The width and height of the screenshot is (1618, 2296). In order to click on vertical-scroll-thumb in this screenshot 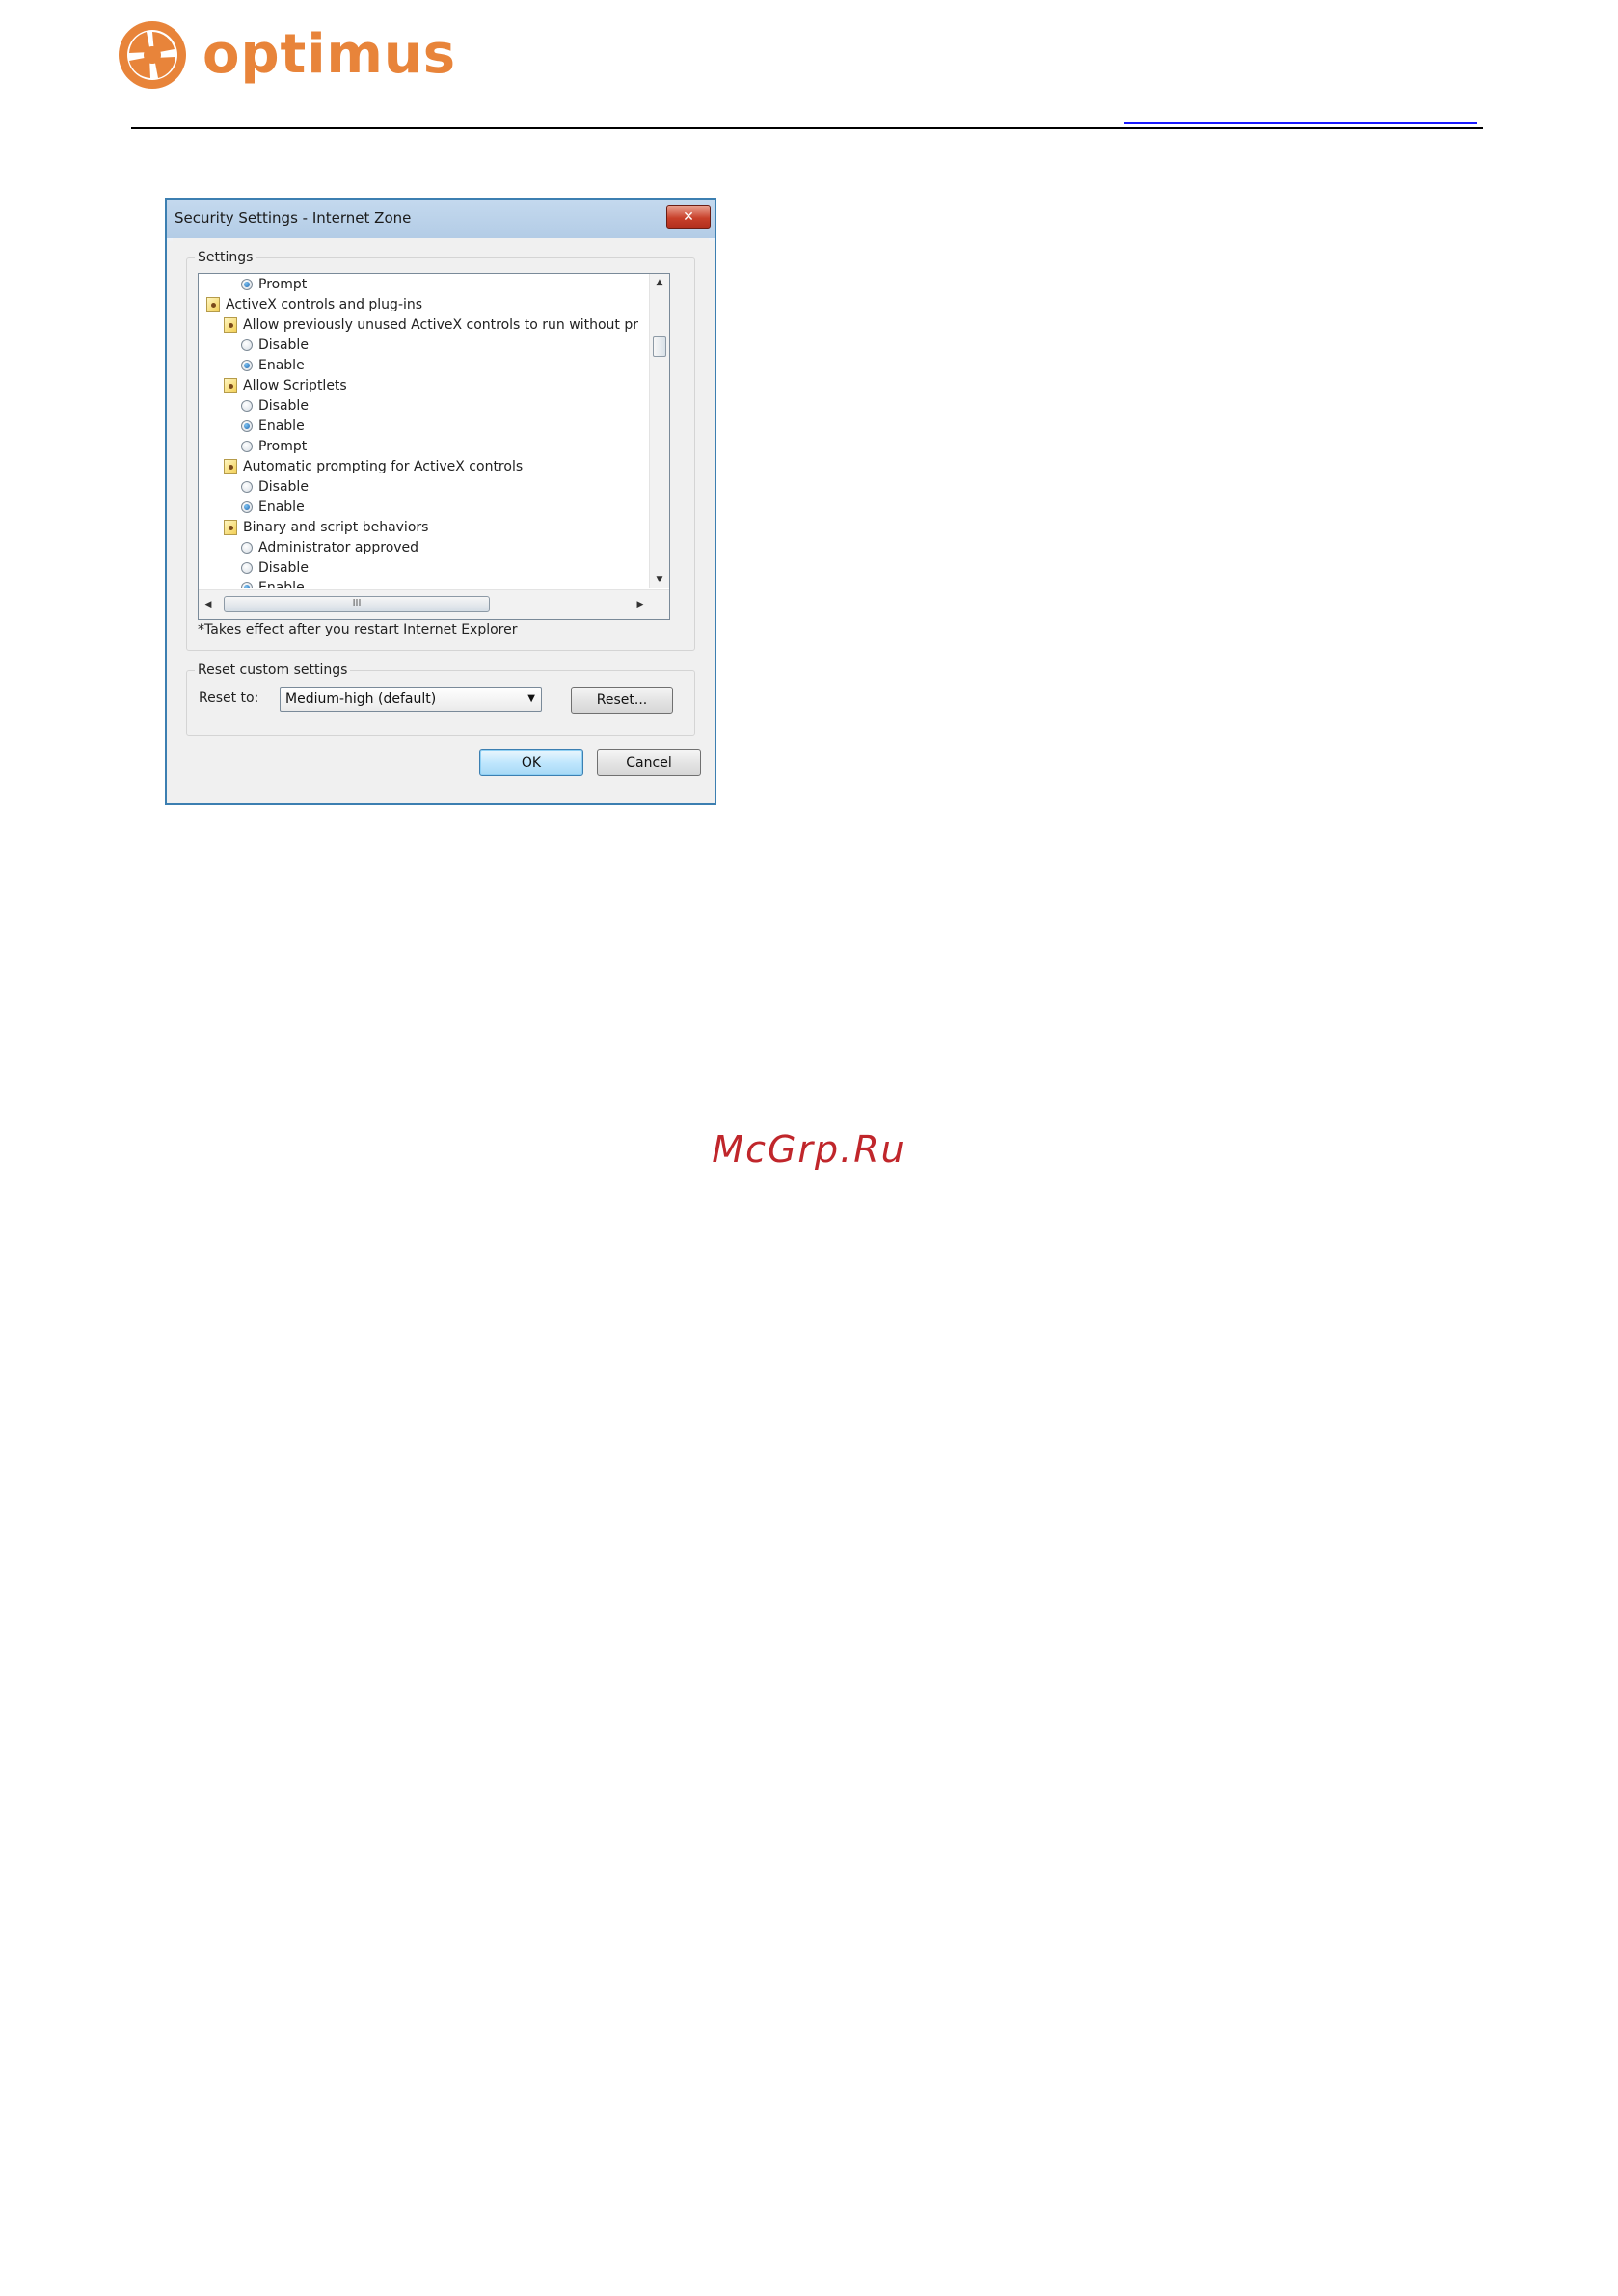, I will do `click(660, 346)`.